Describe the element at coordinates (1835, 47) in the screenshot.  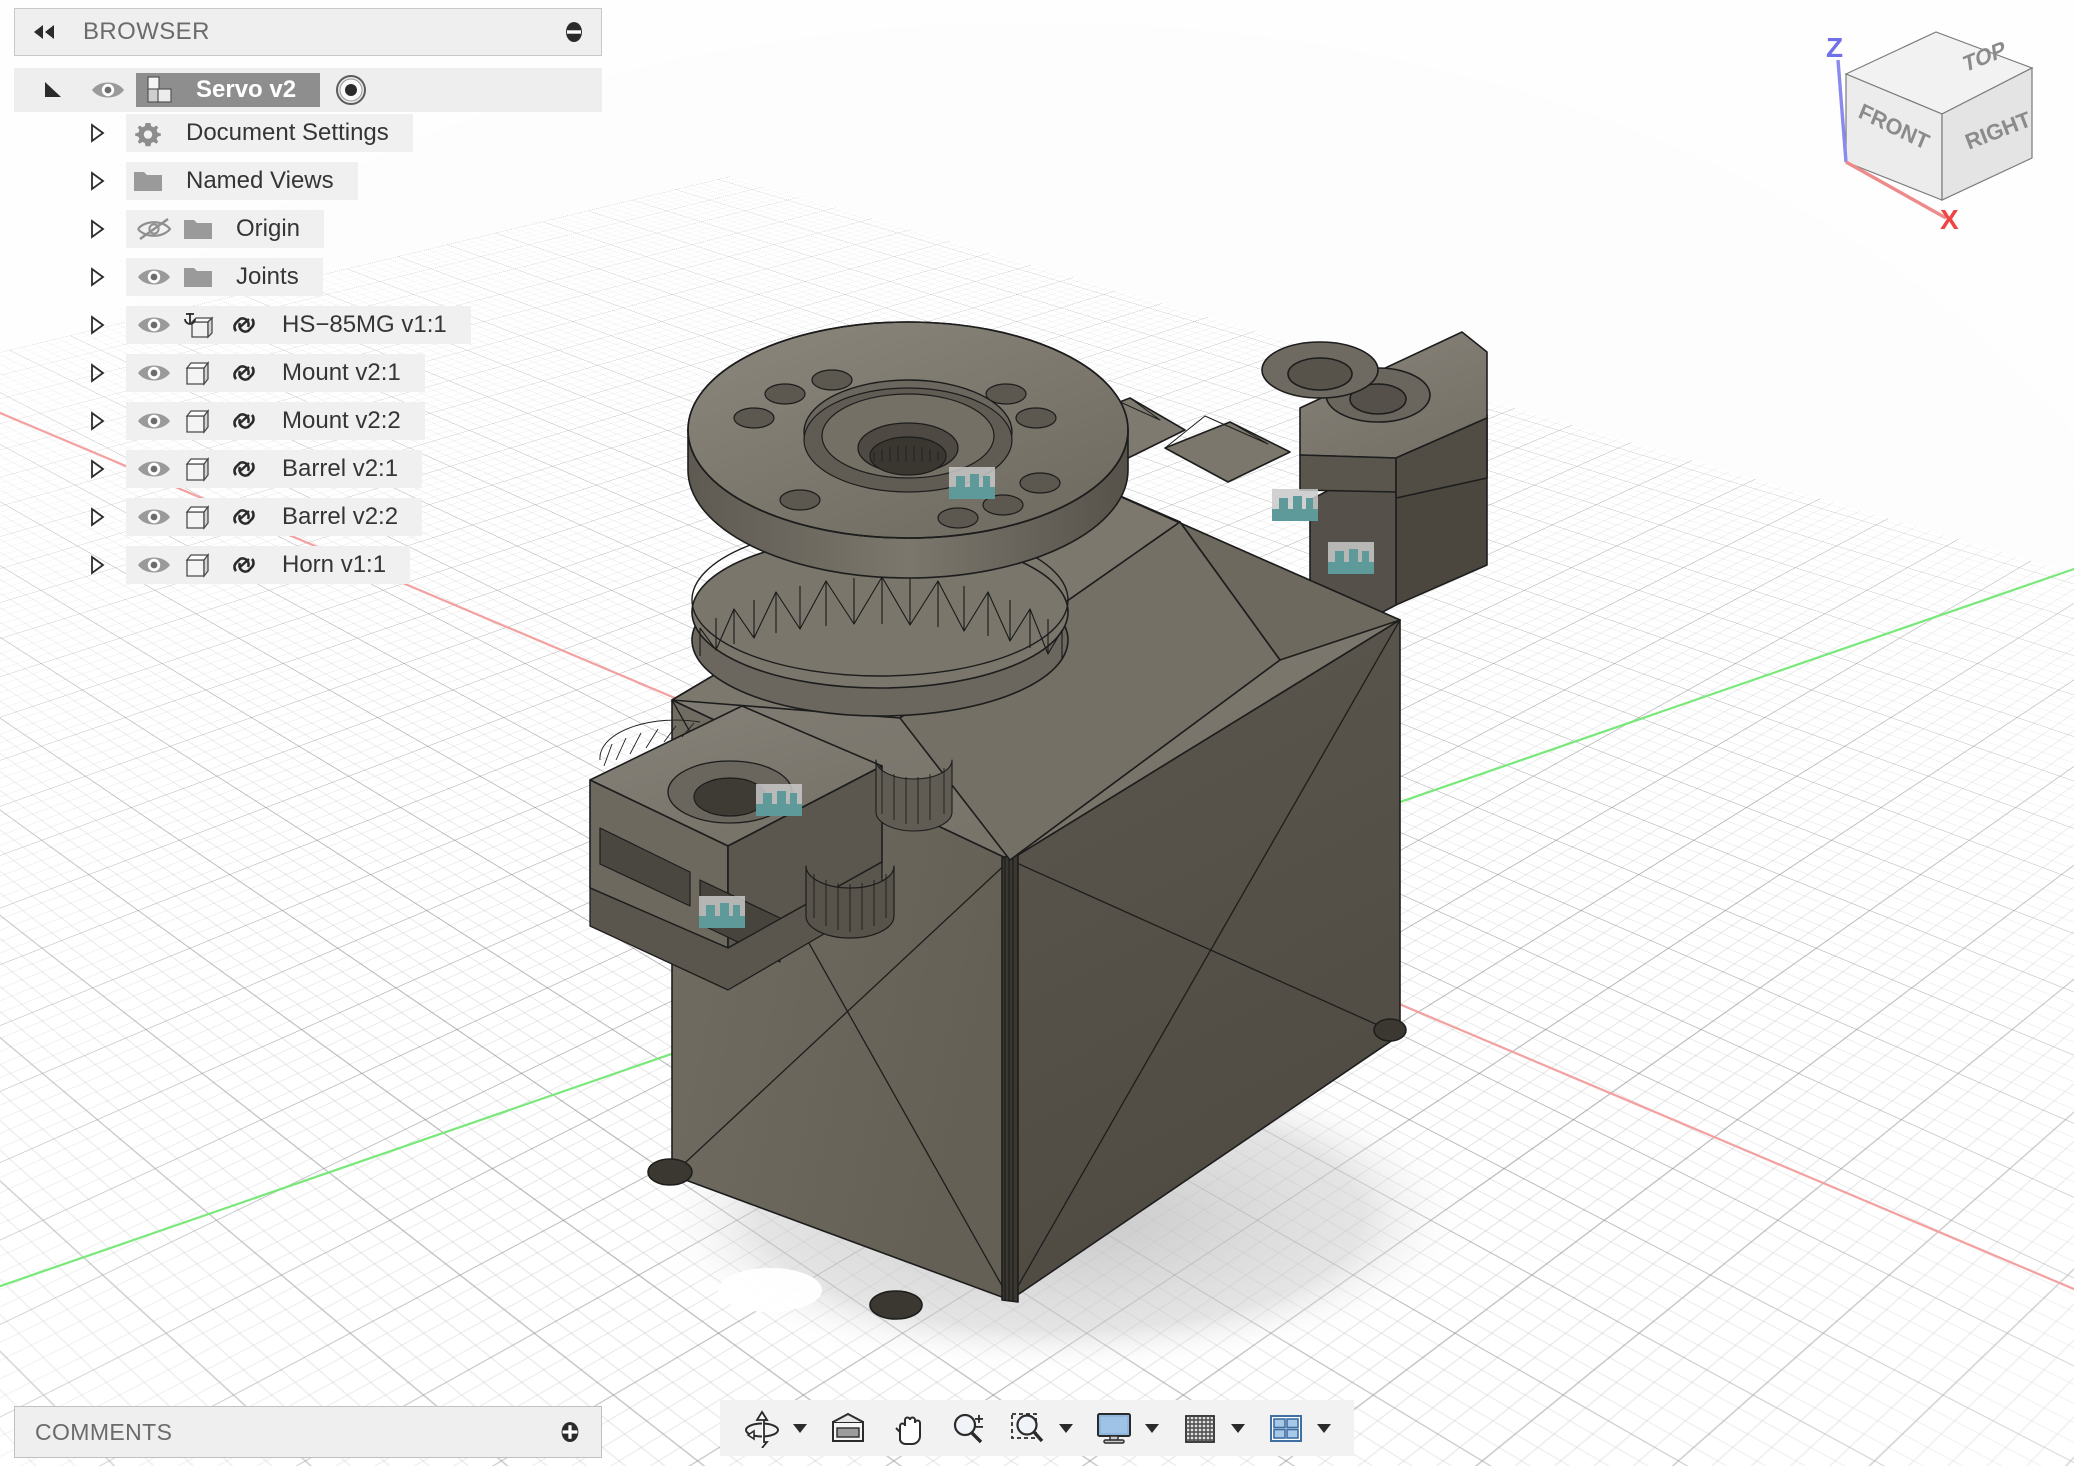
I see `view-cube-z-label: Z` at that location.